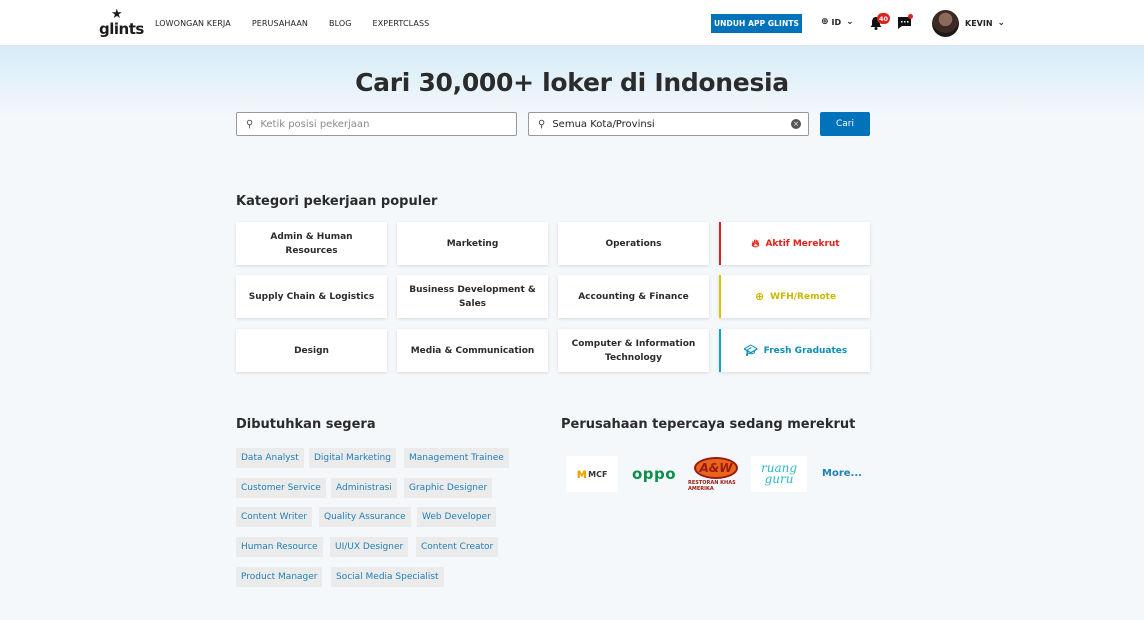  I want to click on category-wfh-remote-label: WFH/Remote, so click(803, 296).